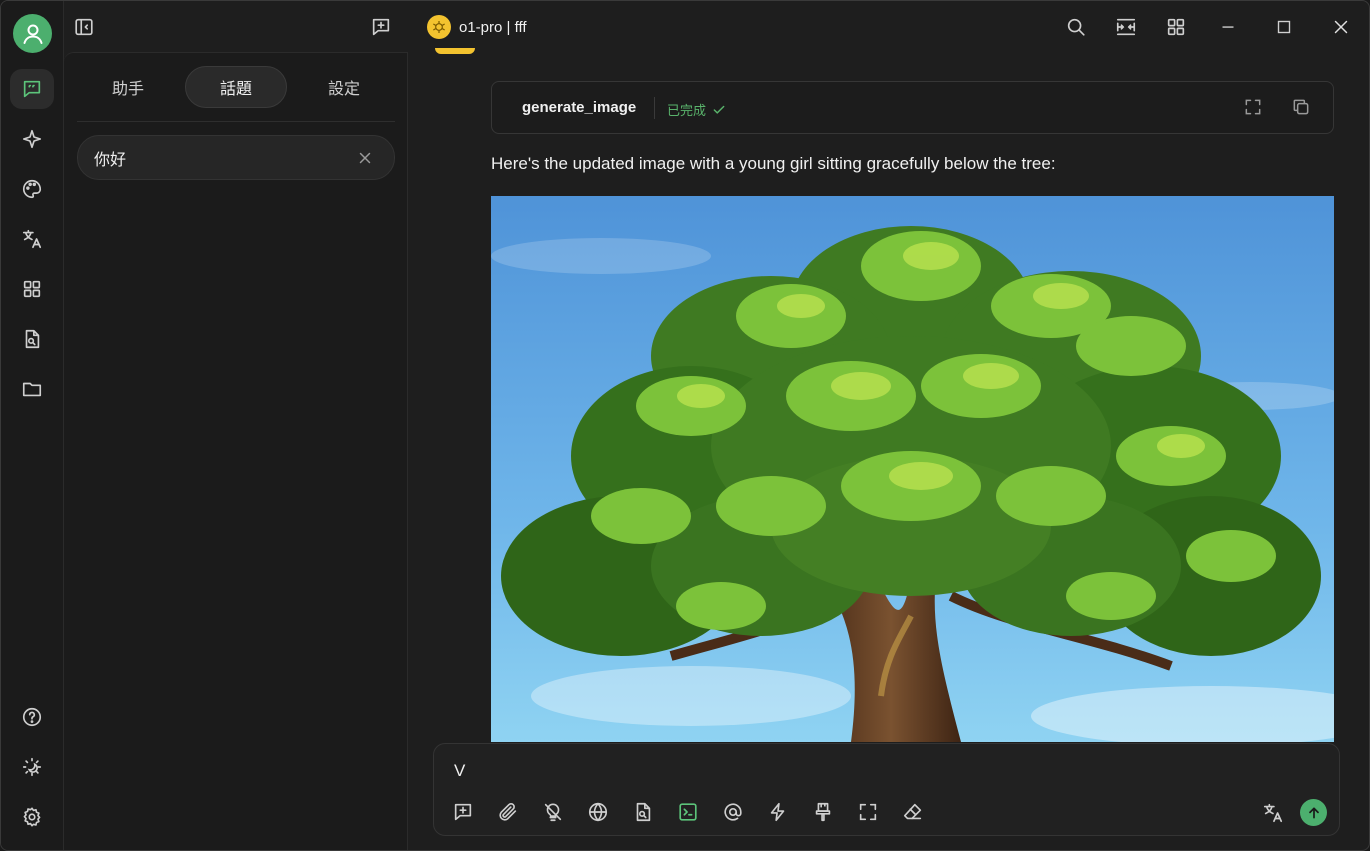 Image resolution: width=1370 pixels, height=851 pixels. What do you see at coordinates (459, 771) in the screenshot?
I see `message-input: V` at bounding box center [459, 771].